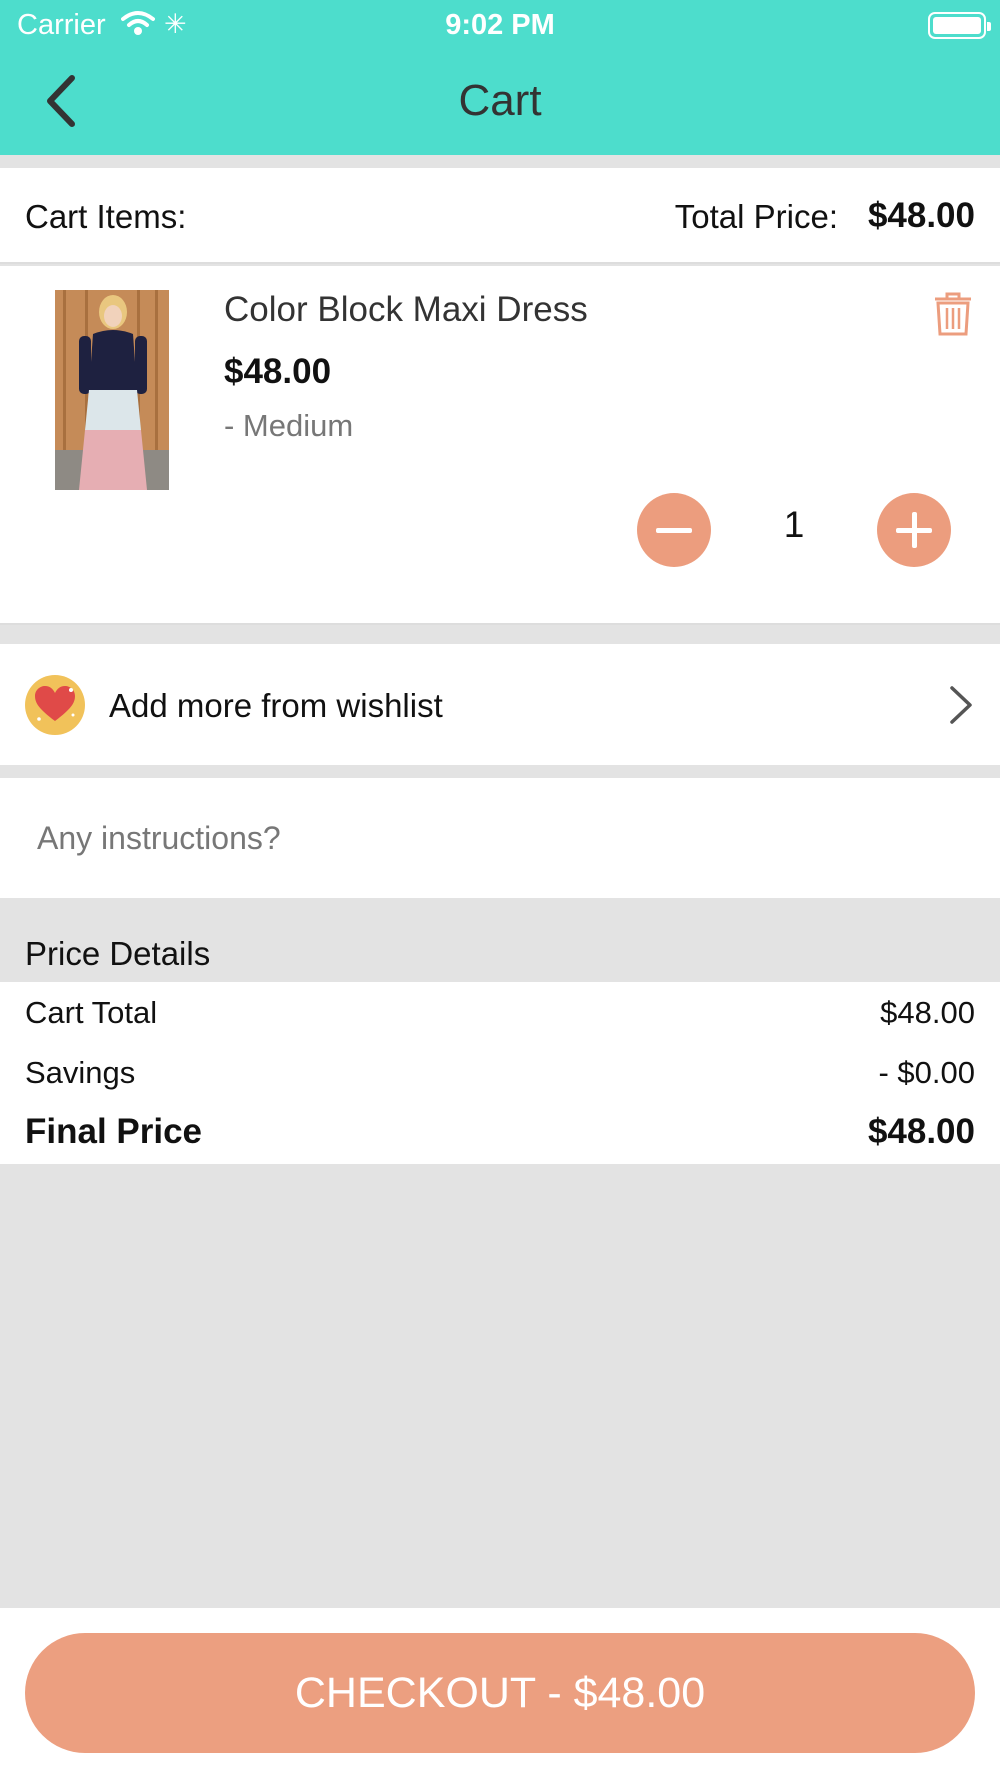 The height and width of the screenshot is (1778, 1000). What do you see at coordinates (118, 953) in the screenshot?
I see `price-details-heading: Price Details` at bounding box center [118, 953].